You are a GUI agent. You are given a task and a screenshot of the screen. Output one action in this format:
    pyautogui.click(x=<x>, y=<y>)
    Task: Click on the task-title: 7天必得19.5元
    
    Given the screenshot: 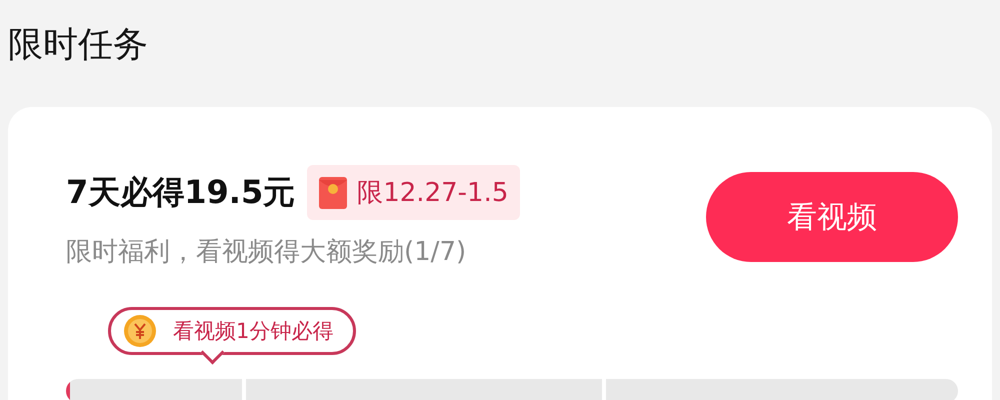 What is the action you would take?
    pyautogui.click(x=181, y=192)
    